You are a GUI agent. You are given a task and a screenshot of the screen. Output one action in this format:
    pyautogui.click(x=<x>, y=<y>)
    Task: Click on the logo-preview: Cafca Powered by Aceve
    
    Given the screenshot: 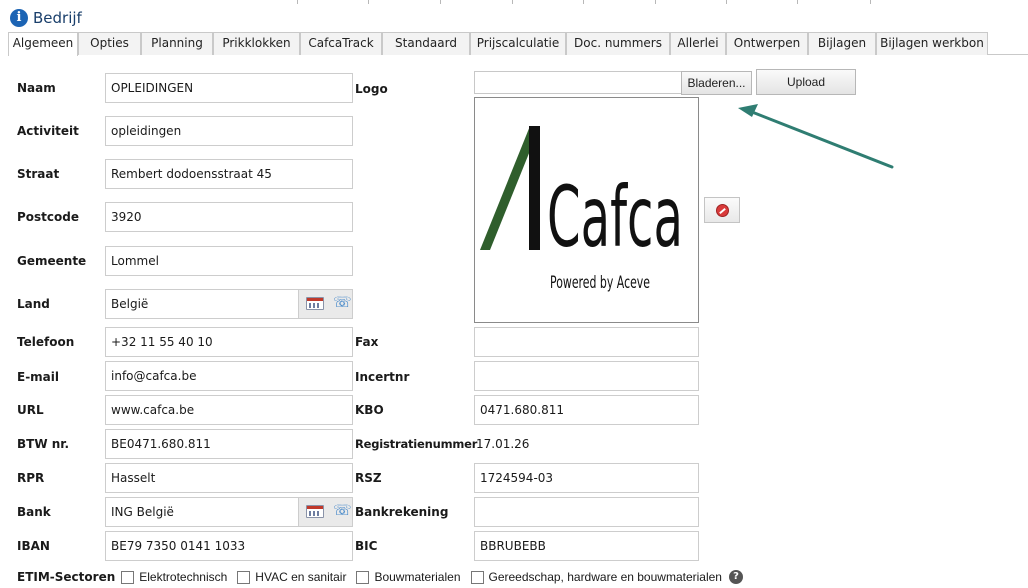 What is the action you would take?
    pyautogui.click(x=586, y=210)
    